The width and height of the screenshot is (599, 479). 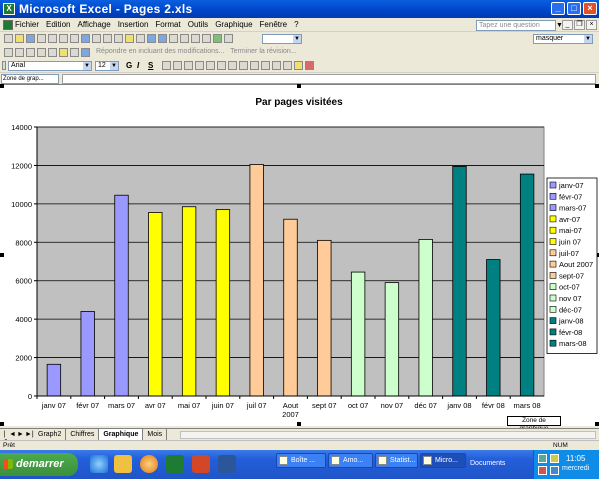 I want to click on menu-item: Format, so click(x=167, y=24).